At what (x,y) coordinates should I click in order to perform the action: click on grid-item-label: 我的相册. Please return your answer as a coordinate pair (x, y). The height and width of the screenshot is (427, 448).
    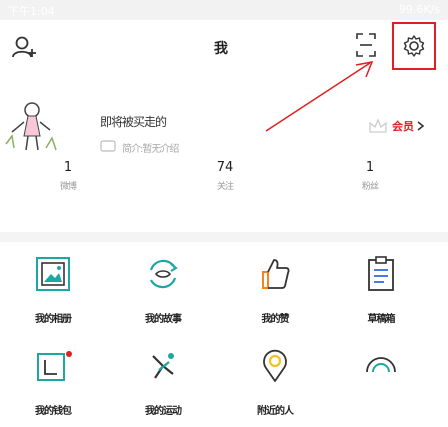
    Looking at the image, I should click on (53, 319).